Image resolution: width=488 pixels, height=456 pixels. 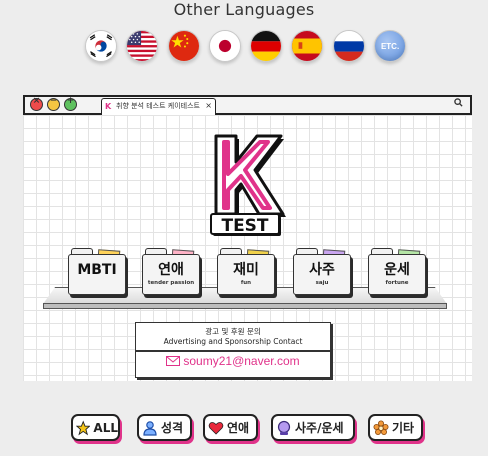 I want to click on folder-title: 연애, so click(x=171, y=270).